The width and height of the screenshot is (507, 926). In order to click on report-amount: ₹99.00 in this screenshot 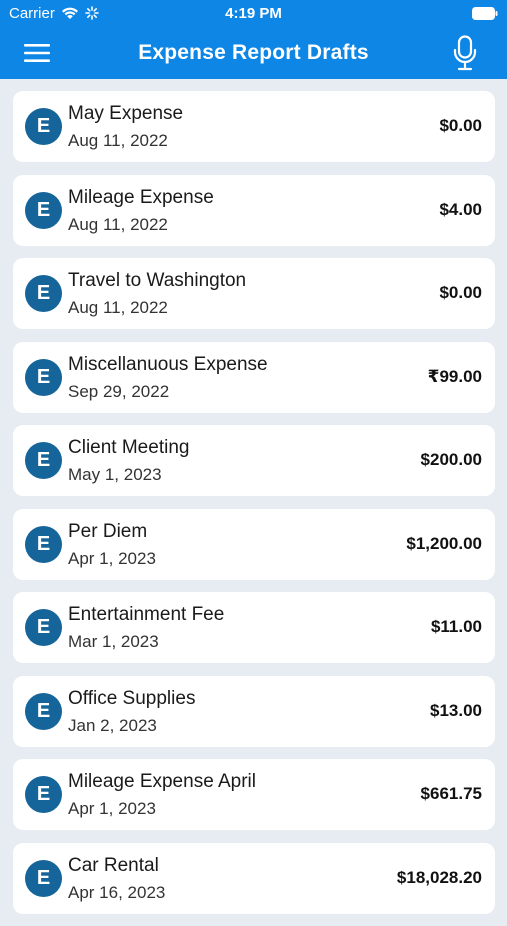, I will do `click(454, 376)`.